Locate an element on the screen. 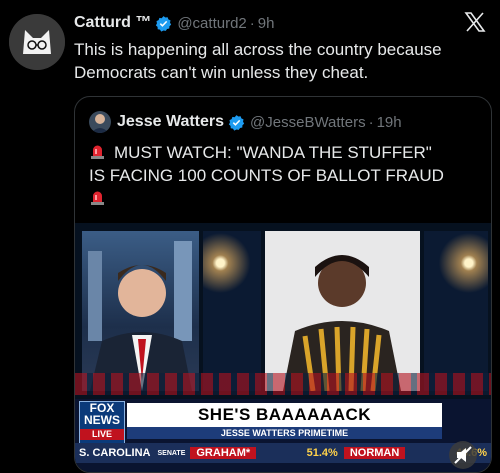  quoted-tweet-timestamp: 19h is located at coordinates (389, 122).